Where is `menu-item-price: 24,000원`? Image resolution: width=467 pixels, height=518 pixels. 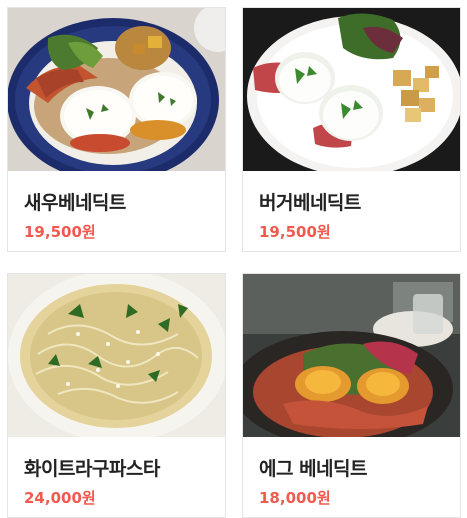
menu-item-price: 24,000원 is located at coordinates (60, 498).